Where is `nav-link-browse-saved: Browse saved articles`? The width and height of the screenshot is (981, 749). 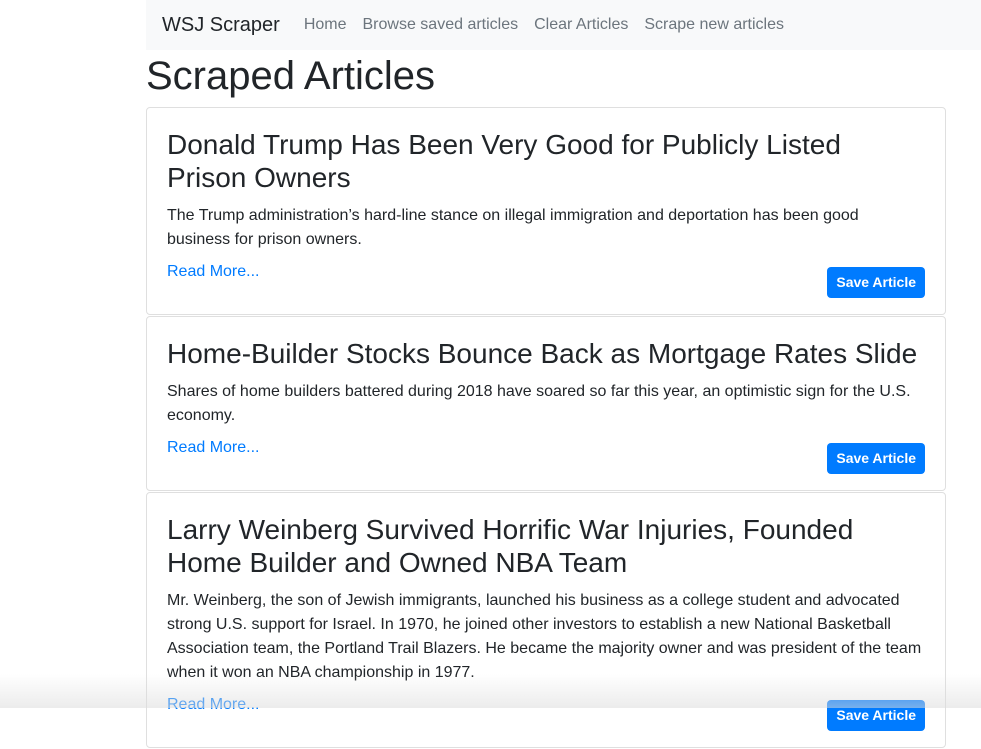
nav-link-browse-saved: Browse saved articles is located at coordinates (441, 25).